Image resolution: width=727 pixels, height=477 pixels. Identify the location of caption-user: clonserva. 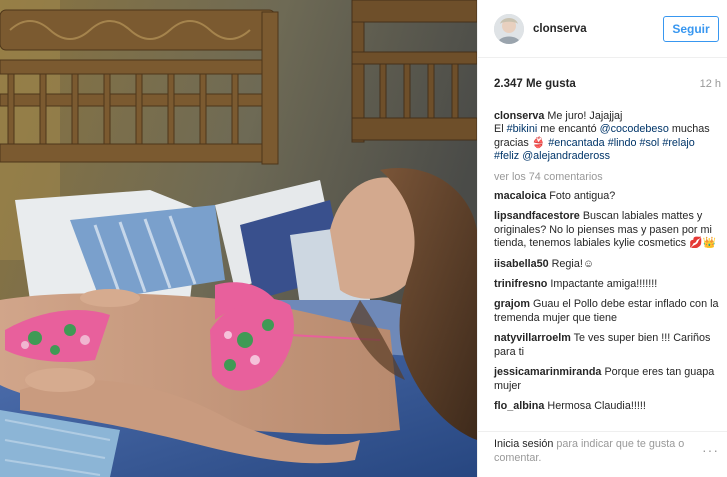
(519, 116).